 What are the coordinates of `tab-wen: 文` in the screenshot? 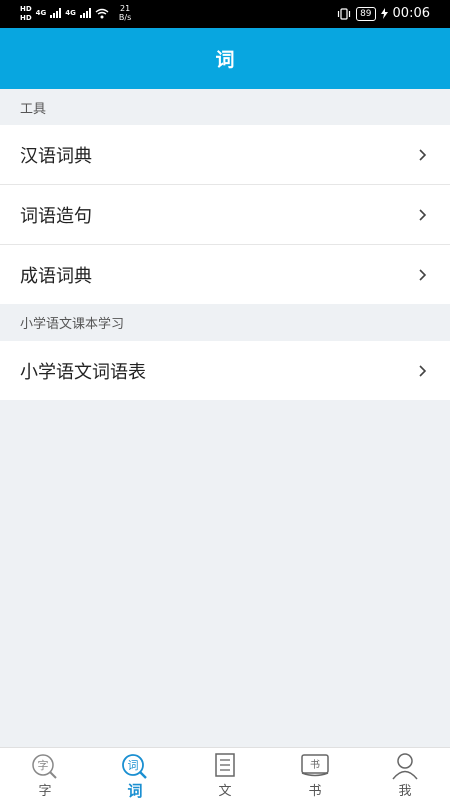 It's located at (225, 774).